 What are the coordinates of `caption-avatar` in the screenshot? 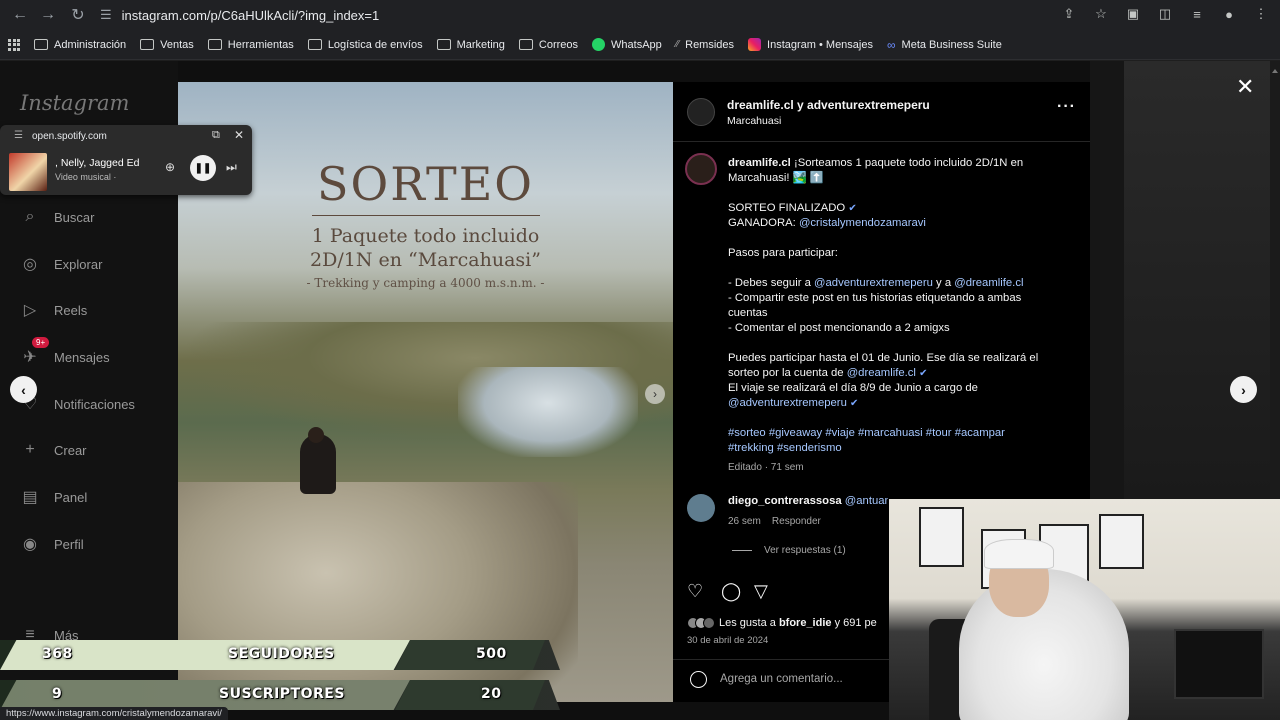 It's located at (701, 169).